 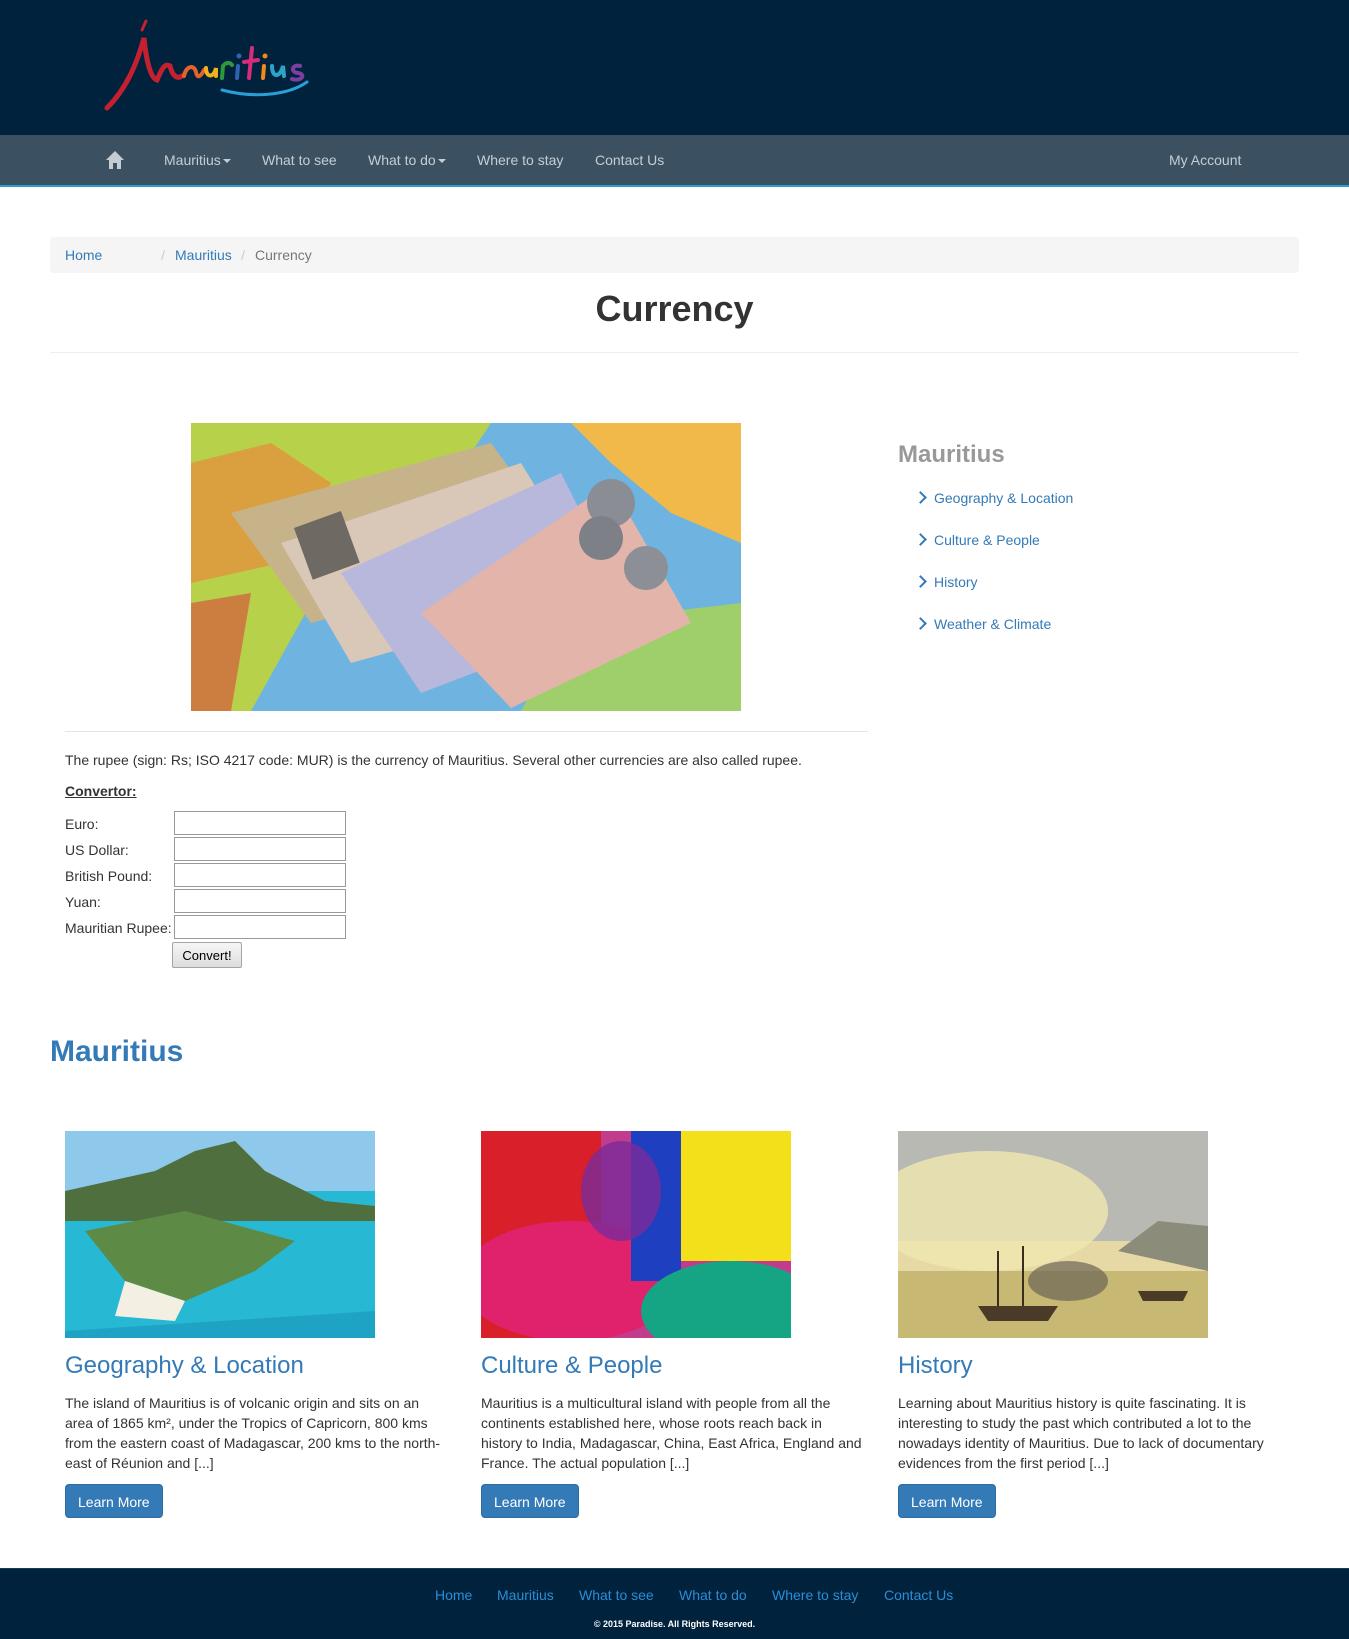 I want to click on convert-button: Convert!, so click(x=207, y=955).